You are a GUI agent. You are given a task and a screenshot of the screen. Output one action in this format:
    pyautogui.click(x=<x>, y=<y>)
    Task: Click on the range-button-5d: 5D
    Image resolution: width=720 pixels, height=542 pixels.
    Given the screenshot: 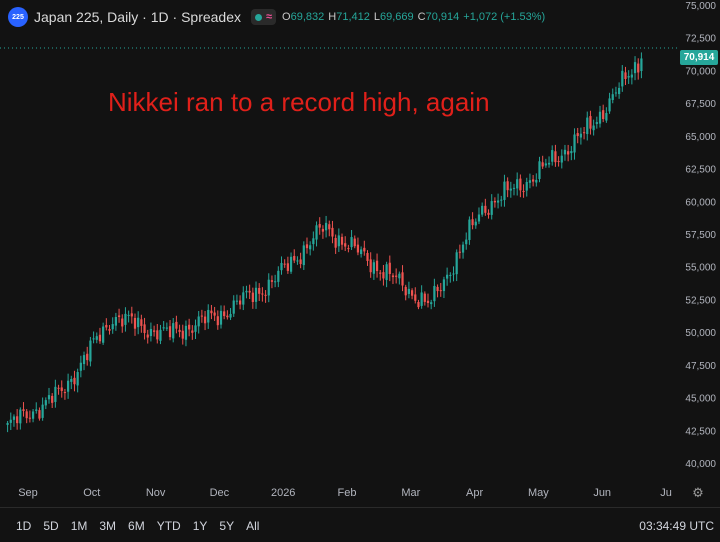 What is the action you would take?
    pyautogui.click(x=50, y=526)
    